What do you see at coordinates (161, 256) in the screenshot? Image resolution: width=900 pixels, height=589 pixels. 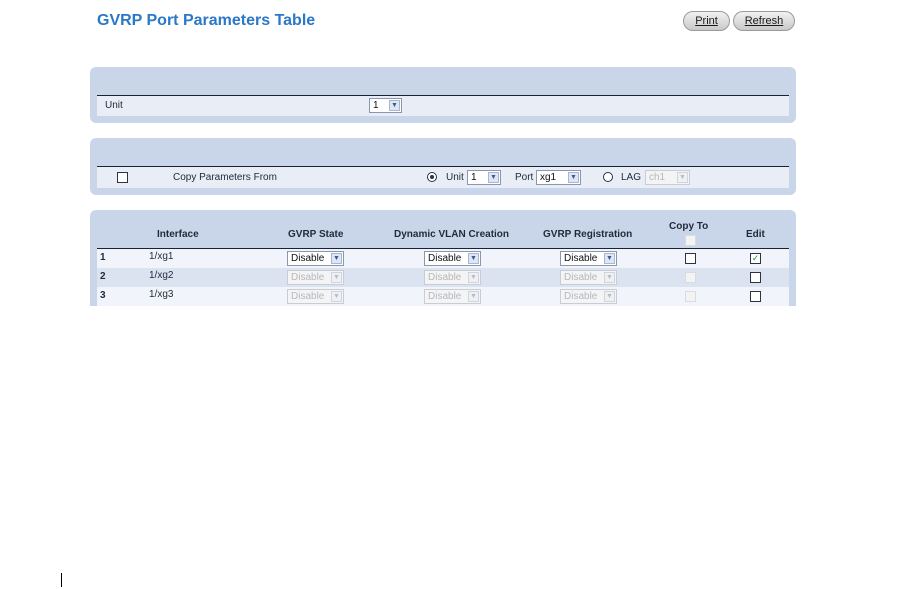 I see `row-interface: 1/xg1` at bounding box center [161, 256].